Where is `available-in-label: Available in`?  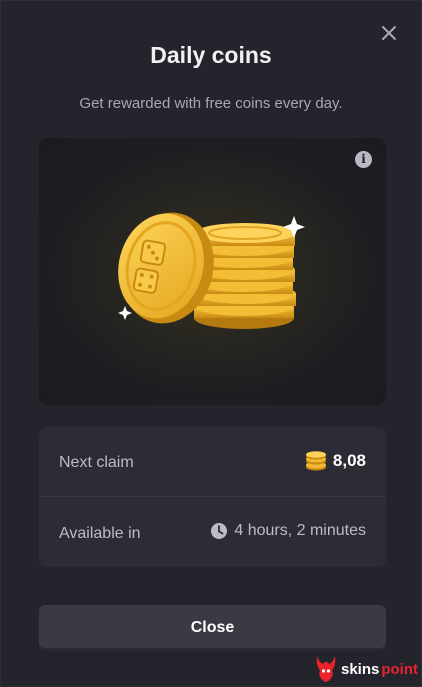
available-in-label: Available in is located at coordinates (100, 533).